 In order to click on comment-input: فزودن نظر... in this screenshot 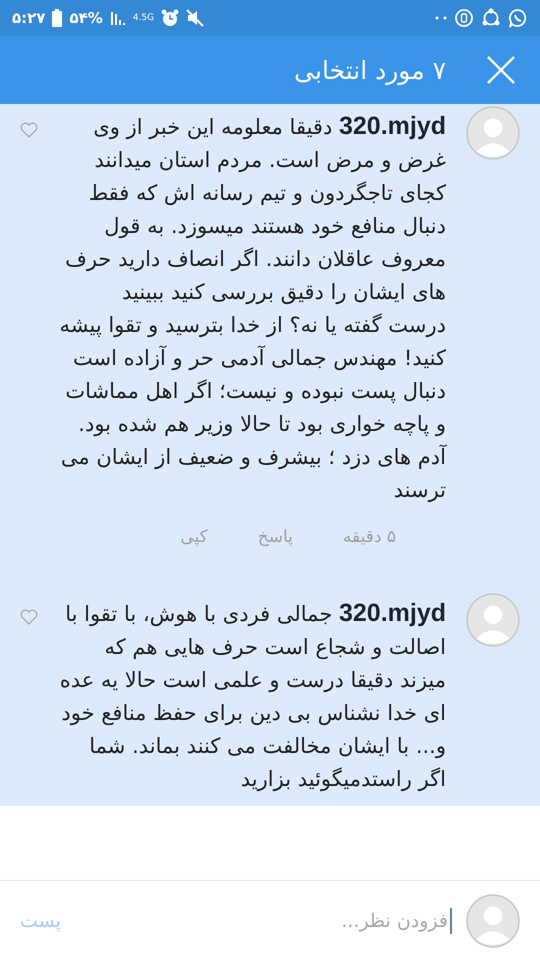, I will do `click(263, 921)`.